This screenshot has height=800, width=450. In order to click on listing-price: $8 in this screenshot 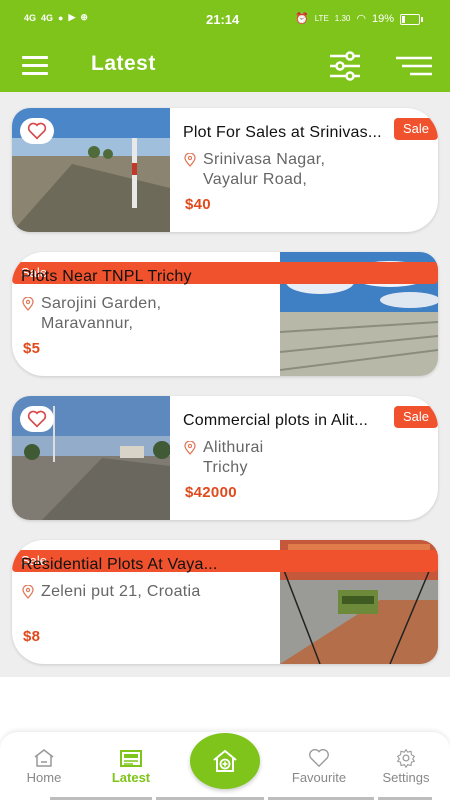, I will do `click(32, 636)`.